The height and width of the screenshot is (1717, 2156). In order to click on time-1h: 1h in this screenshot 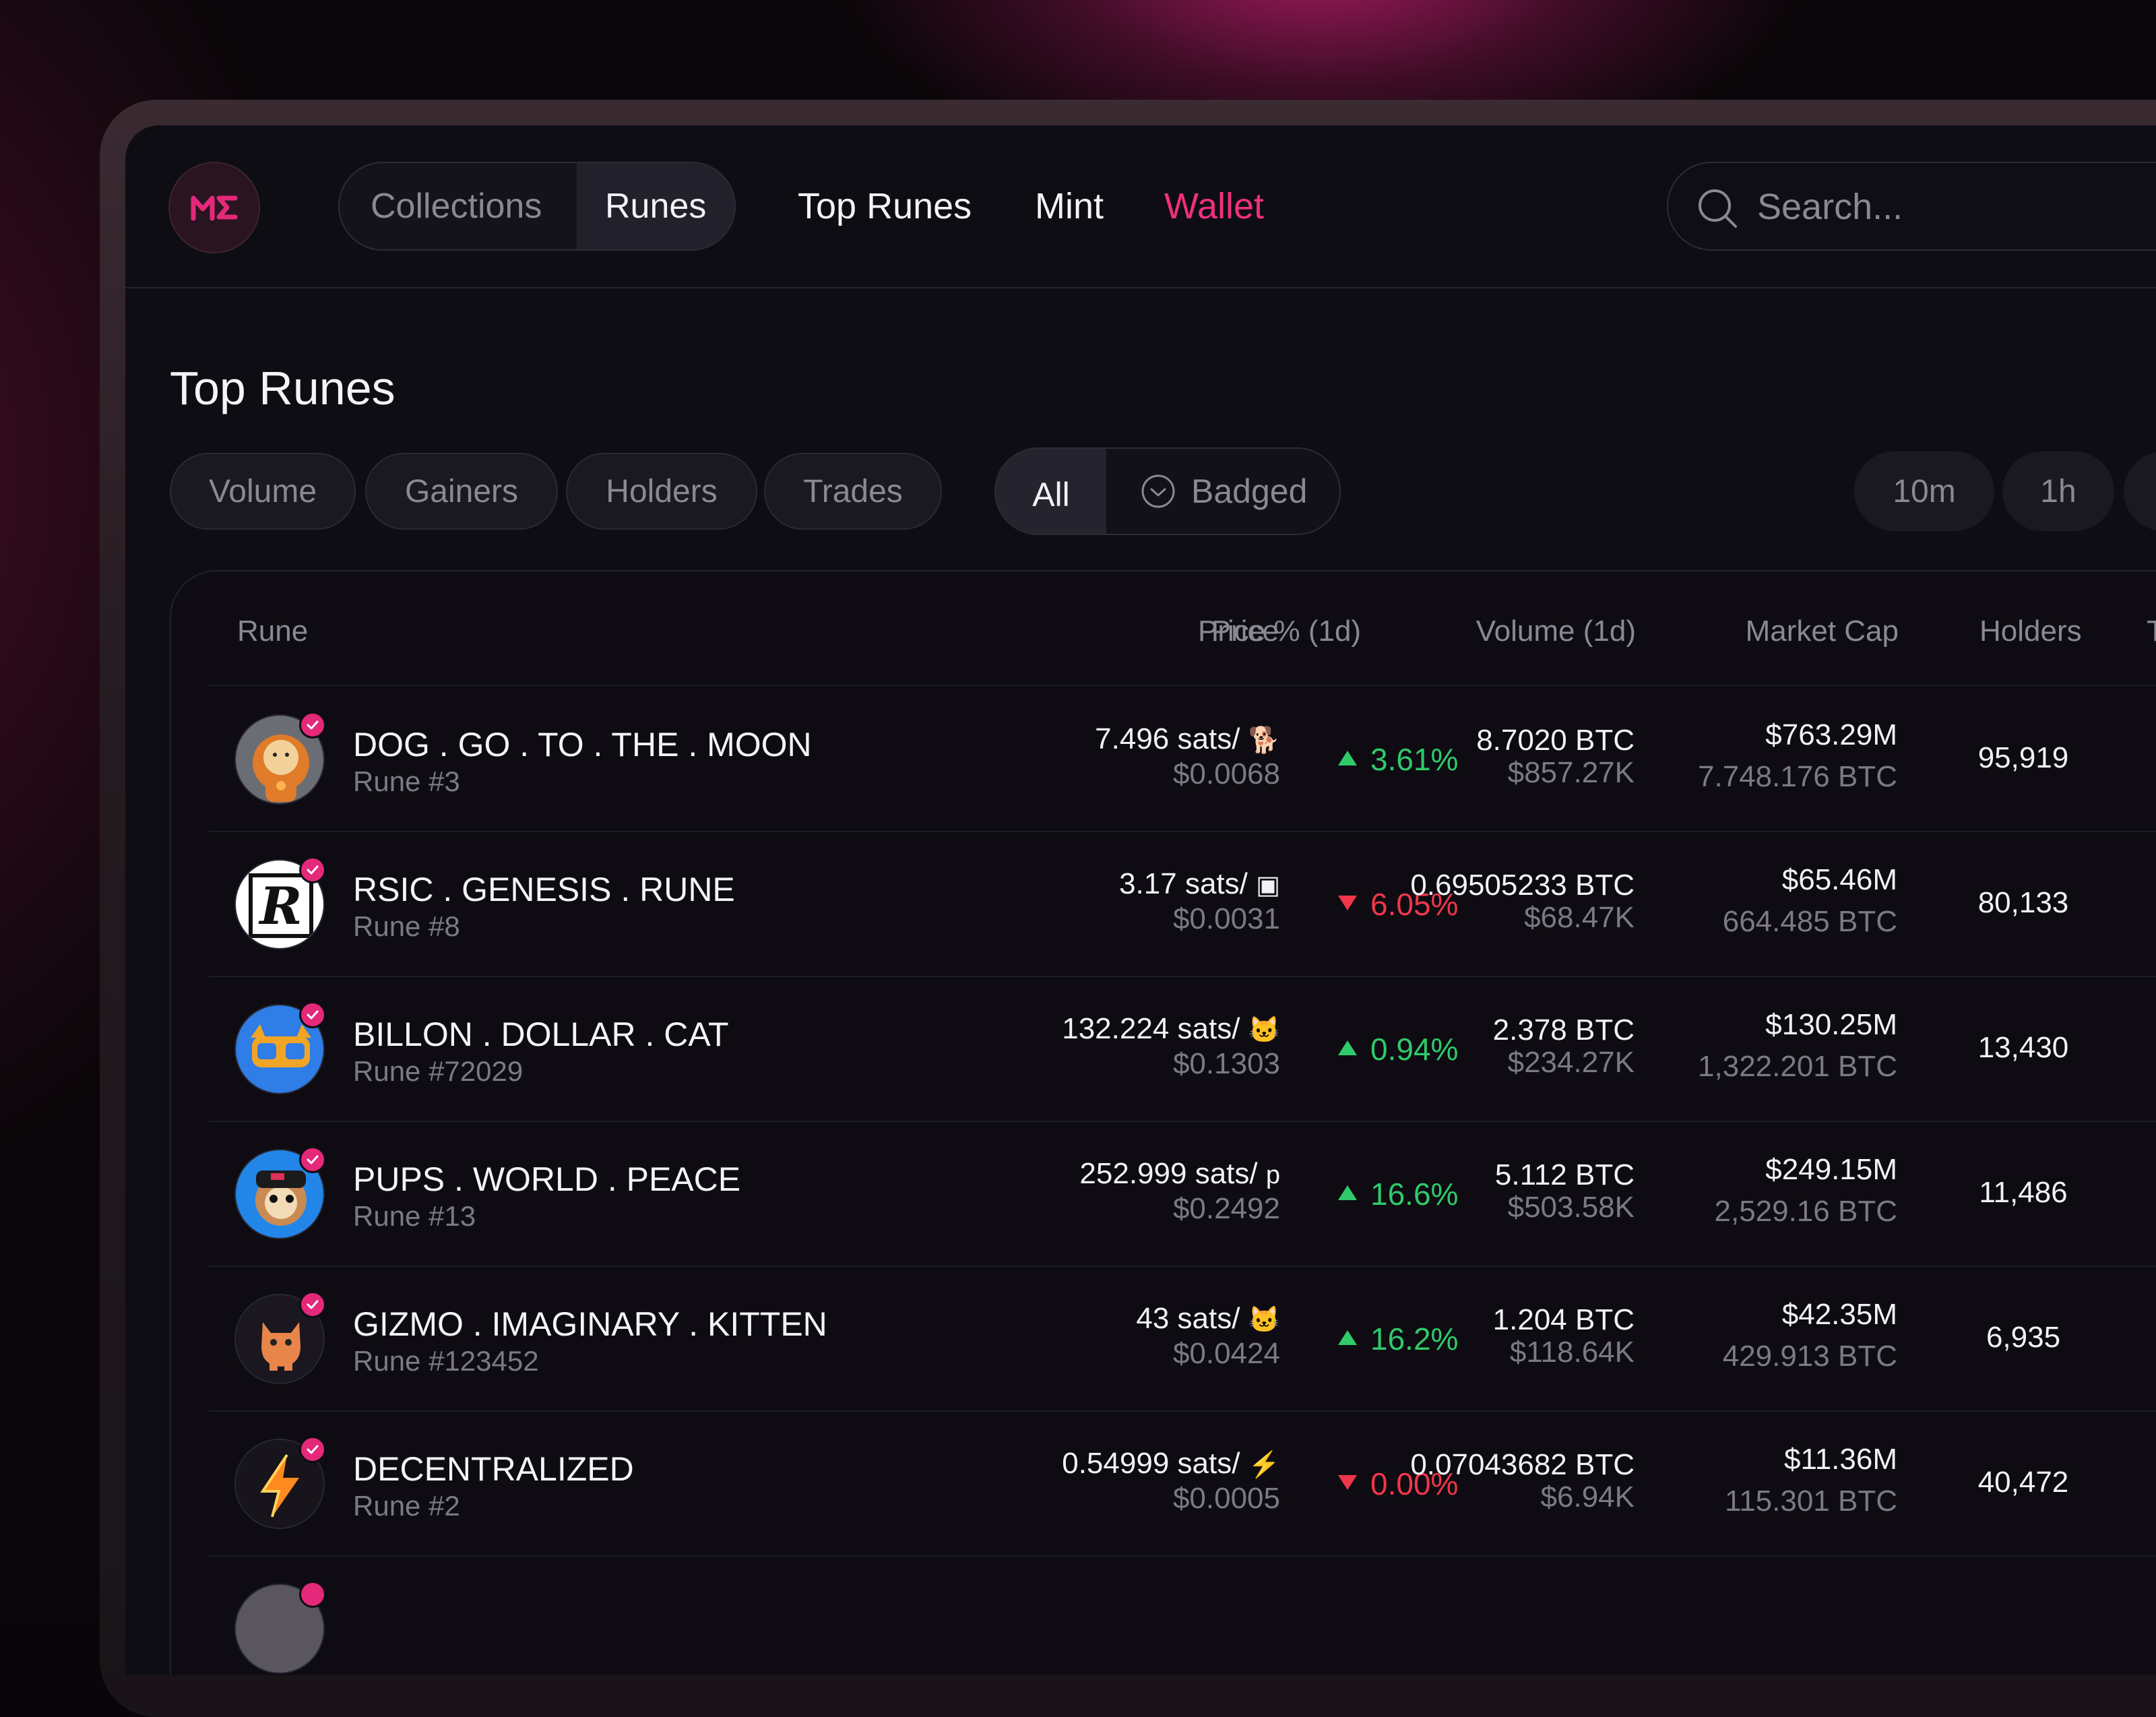, I will do `click(2058, 491)`.